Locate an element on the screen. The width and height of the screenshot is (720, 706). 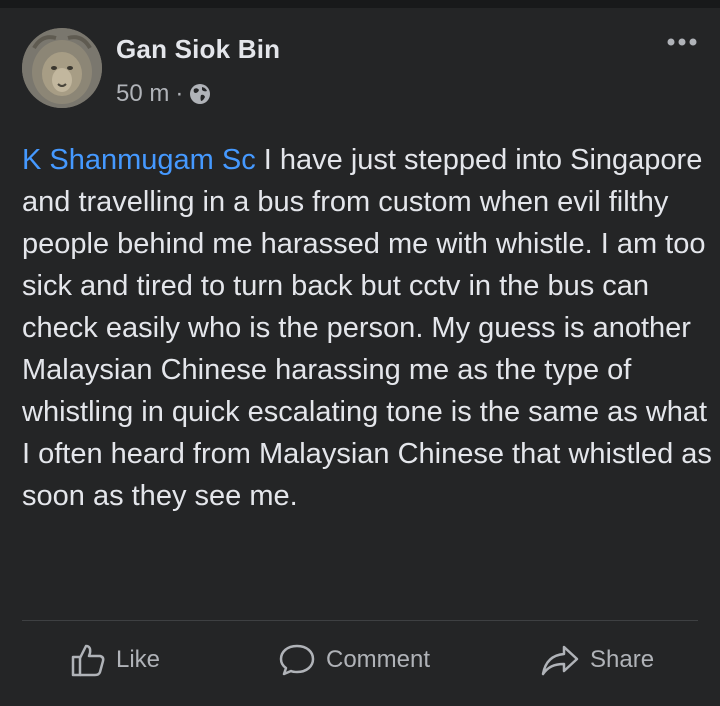
more-options-icon is located at coordinates (682, 42).